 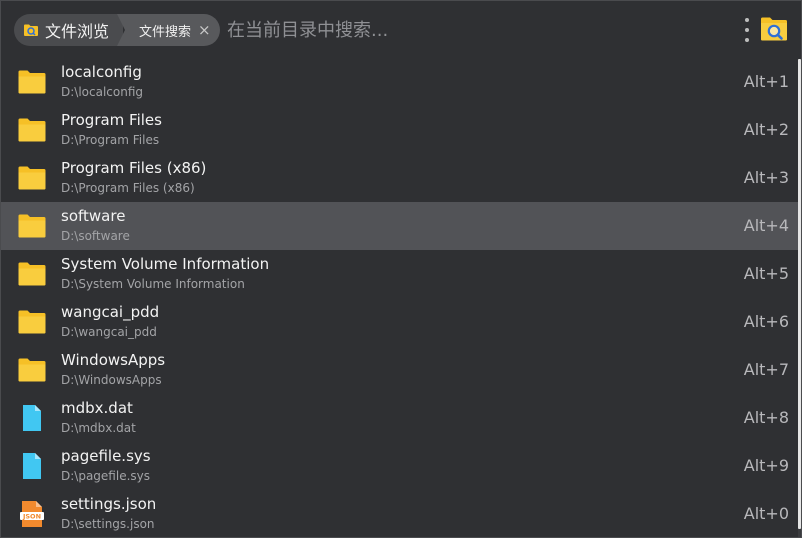 What do you see at coordinates (98, 428) in the screenshot?
I see `item-path: D:\mdbx.dat` at bounding box center [98, 428].